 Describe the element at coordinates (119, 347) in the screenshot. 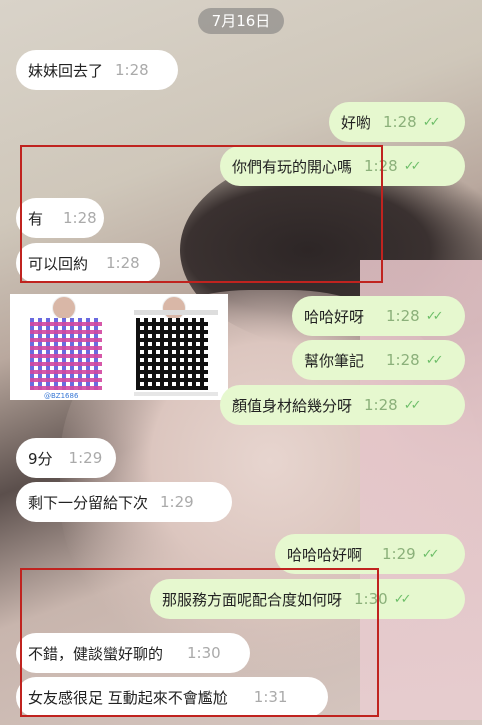

I see `qr-image-card: @BZ1686` at that location.